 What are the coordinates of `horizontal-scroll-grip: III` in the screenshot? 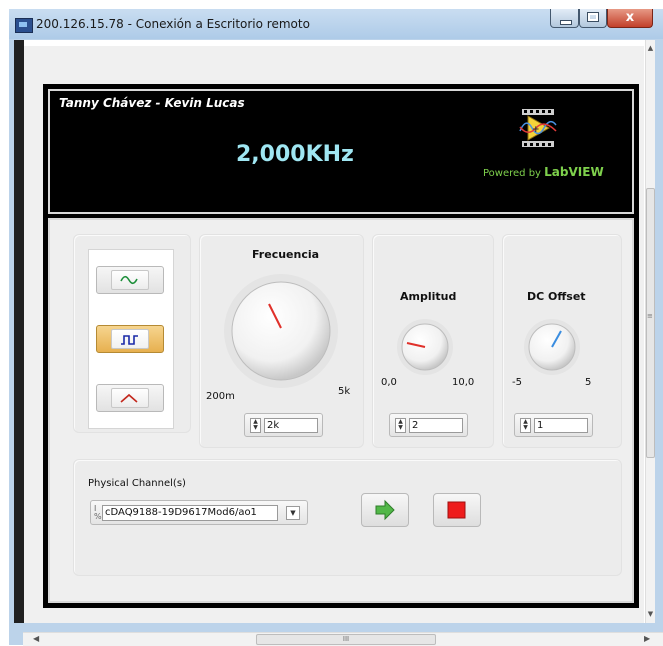 It's located at (346, 639).